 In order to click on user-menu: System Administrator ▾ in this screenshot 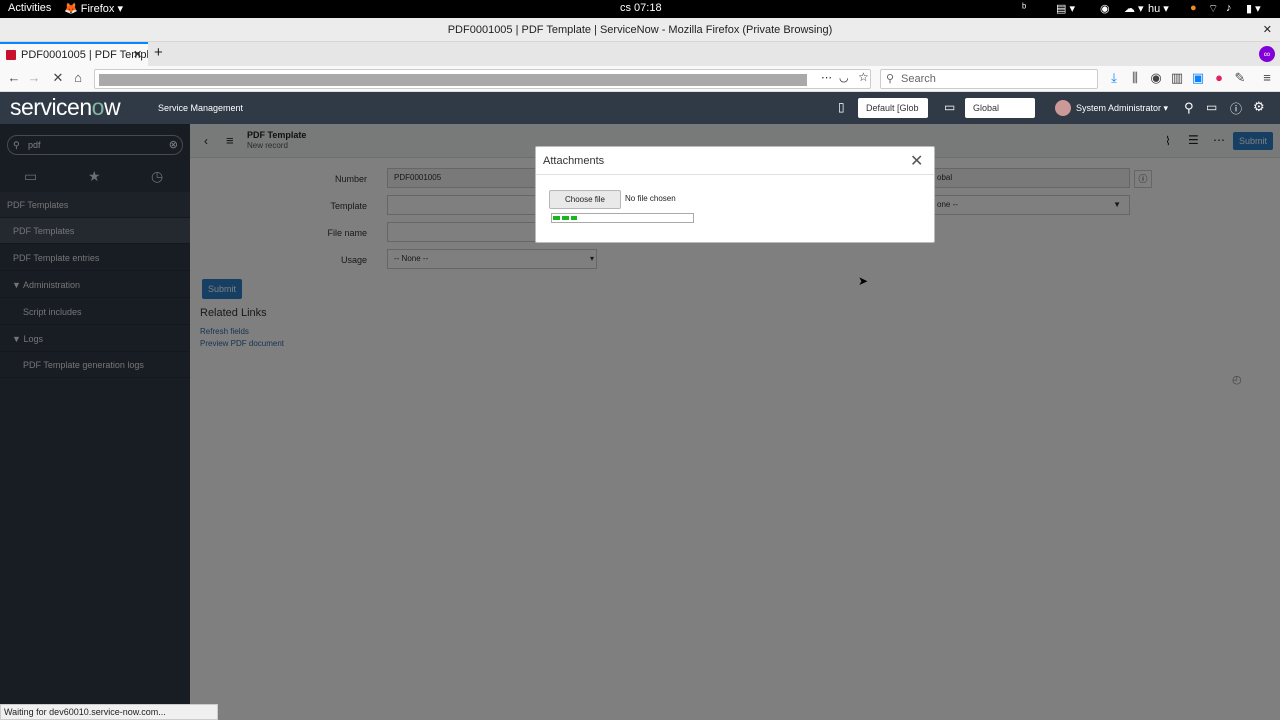, I will do `click(1122, 108)`.